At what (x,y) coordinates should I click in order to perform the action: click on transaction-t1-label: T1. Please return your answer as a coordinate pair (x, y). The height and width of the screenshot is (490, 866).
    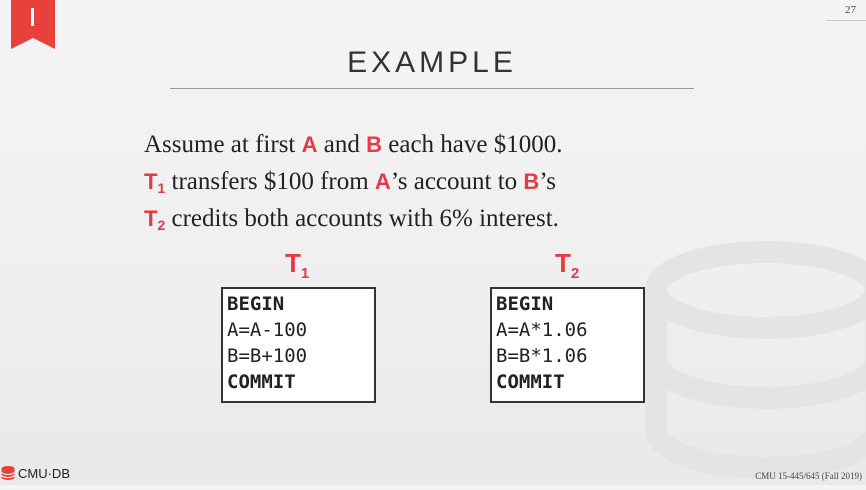
    Looking at the image, I should click on (155, 182).